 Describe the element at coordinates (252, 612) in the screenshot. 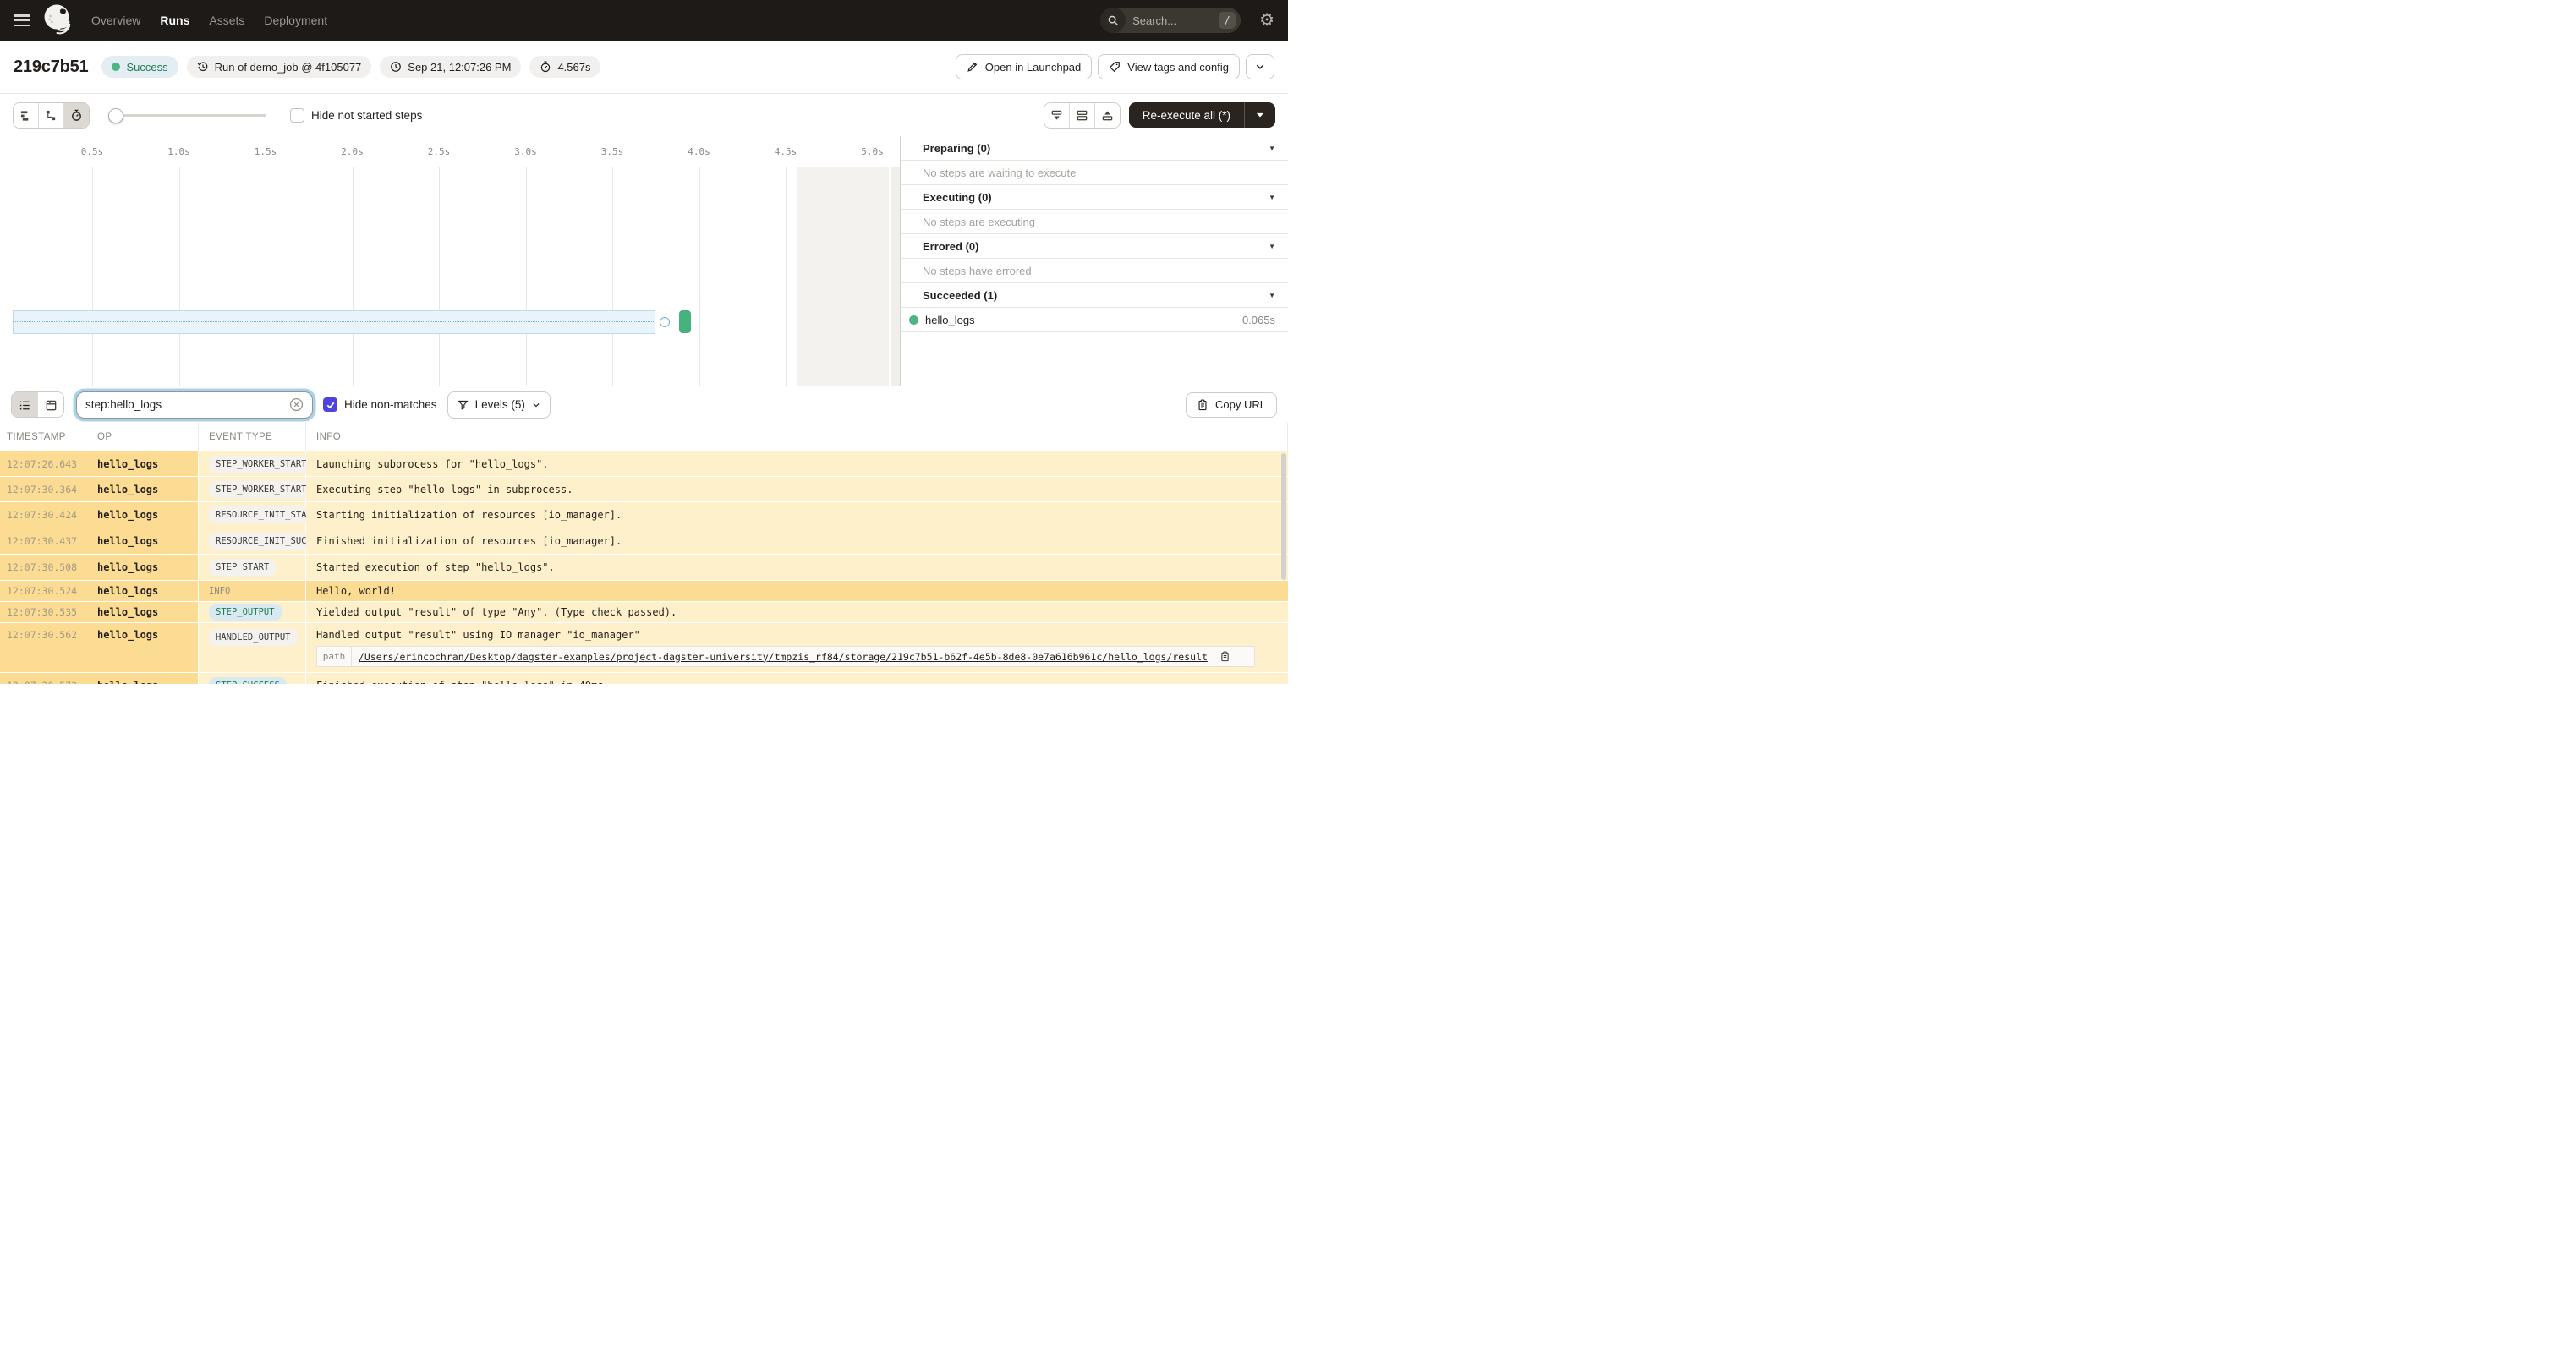

I see `log-event-type: STEP_OUTPUT` at that location.